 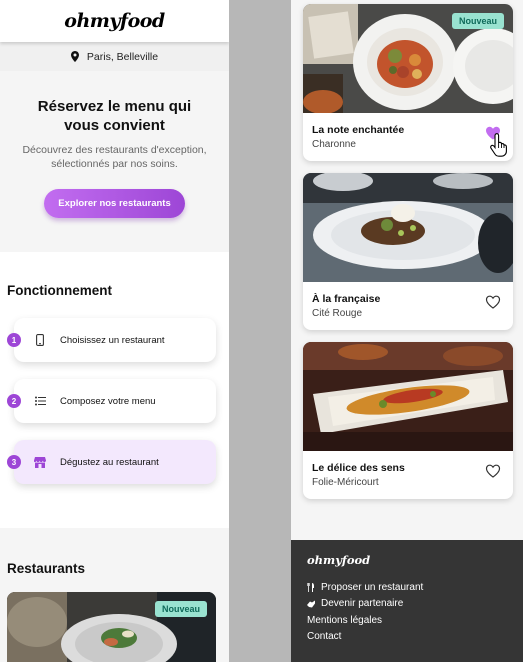 What do you see at coordinates (324, 637) in the screenshot?
I see `footer-link-label: Contact` at bounding box center [324, 637].